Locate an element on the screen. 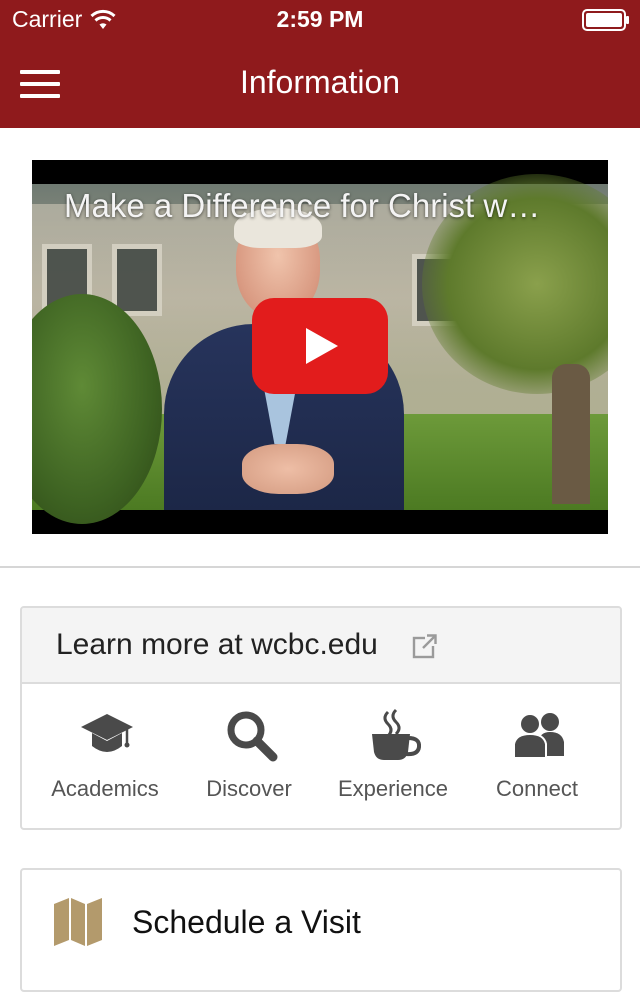  status-time: 2:59 PM is located at coordinates (320, 19).